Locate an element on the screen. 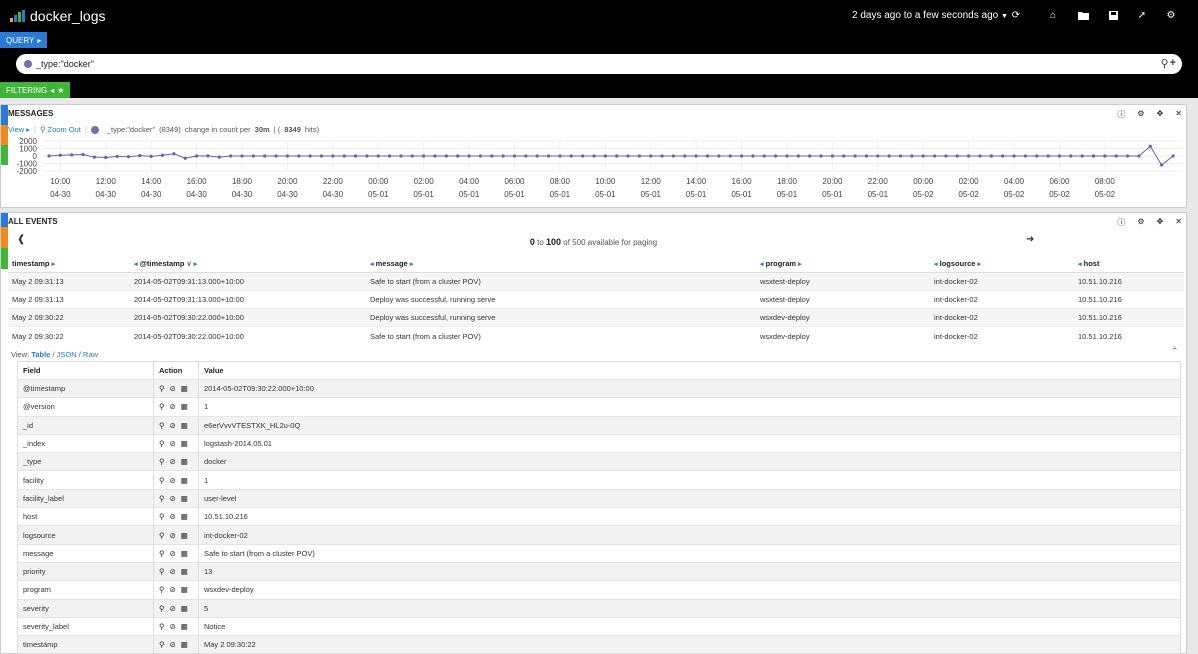 This screenshot has height=654, width=1198. query-tab: QUERY ▸ is located at coordinates (24, 40).